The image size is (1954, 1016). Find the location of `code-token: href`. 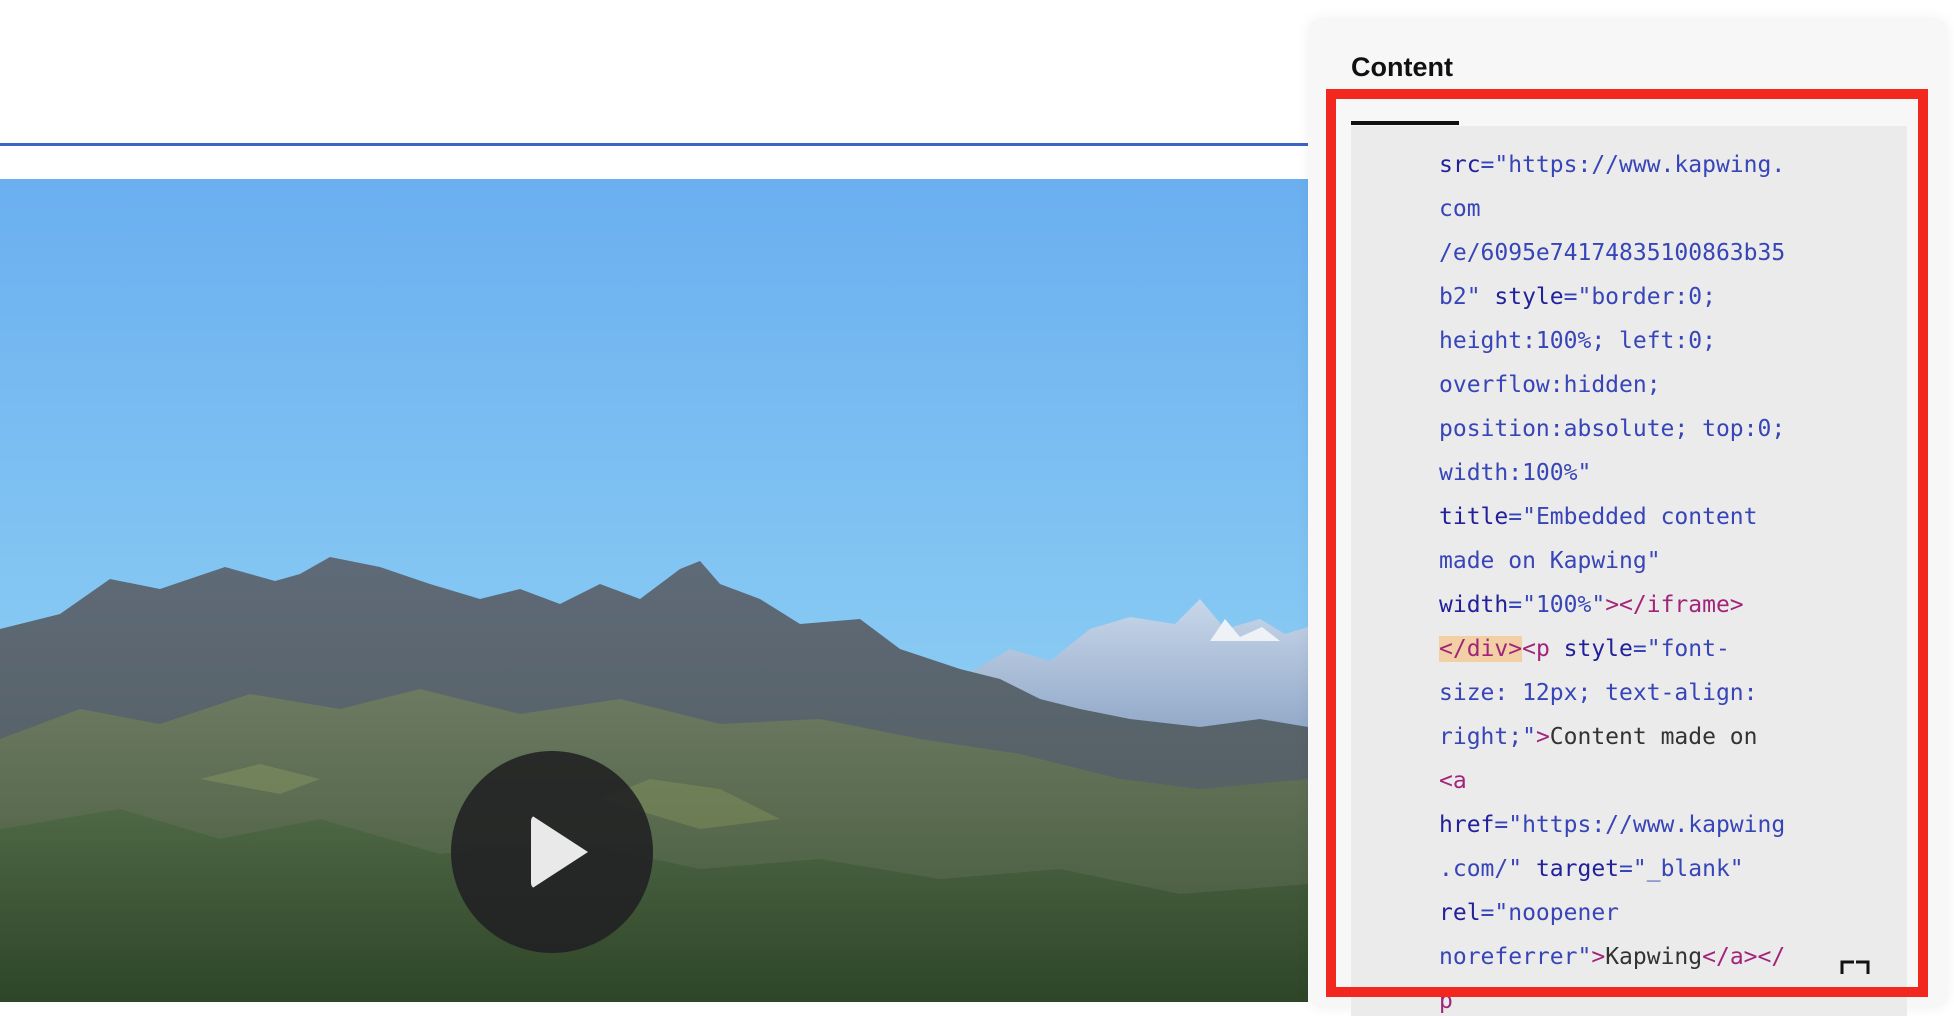

code-token: href is located at coordinates (1467, 825).